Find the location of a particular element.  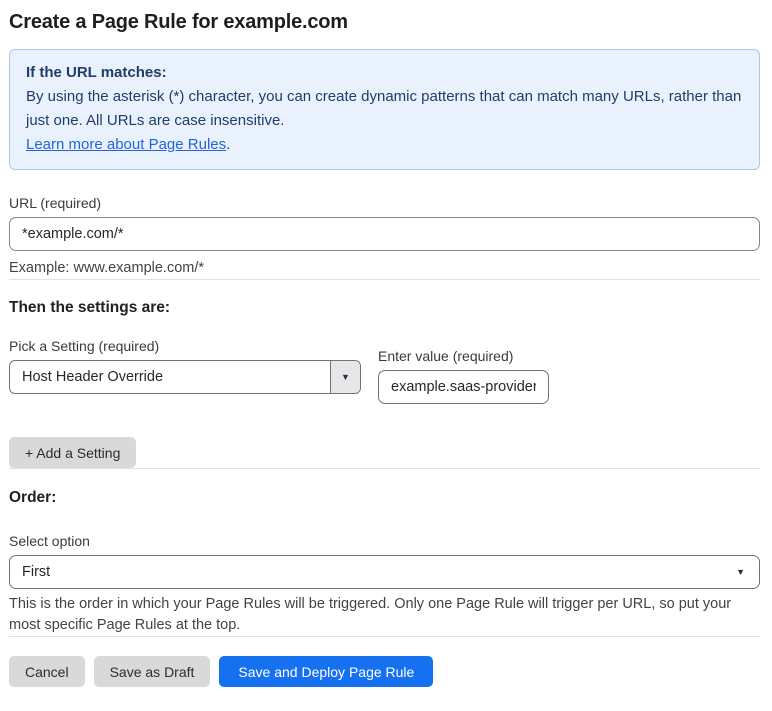

order-heading: Order: is located at coordinates (33, 497).